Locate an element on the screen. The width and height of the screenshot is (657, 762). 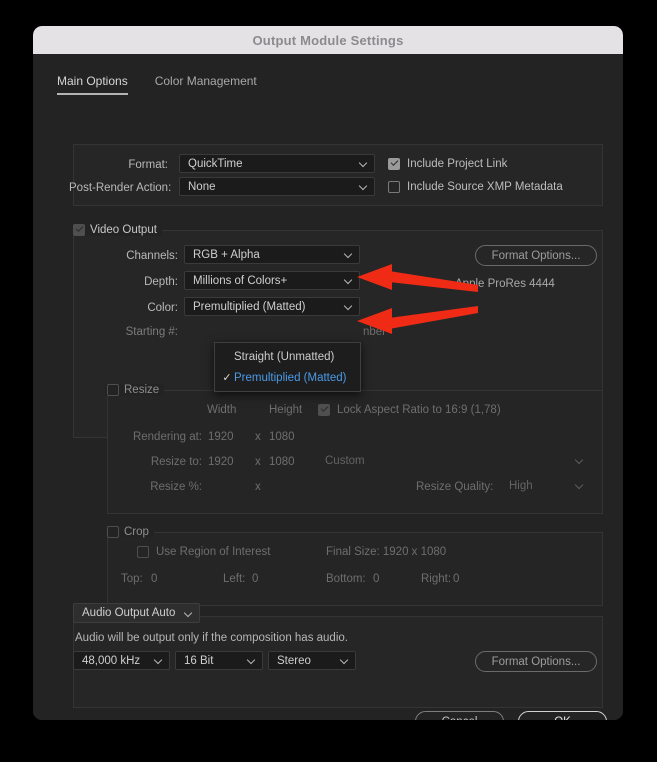
include-project-link-checkbox-row: Include Project Link is located at coordinates (447, 164).